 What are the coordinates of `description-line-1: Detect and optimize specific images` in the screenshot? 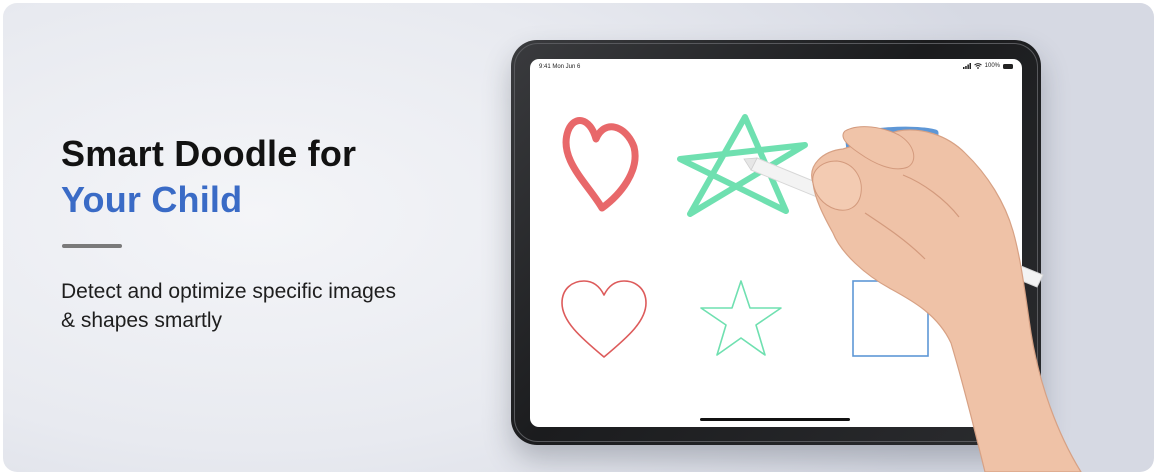 It's located at (228, 291).